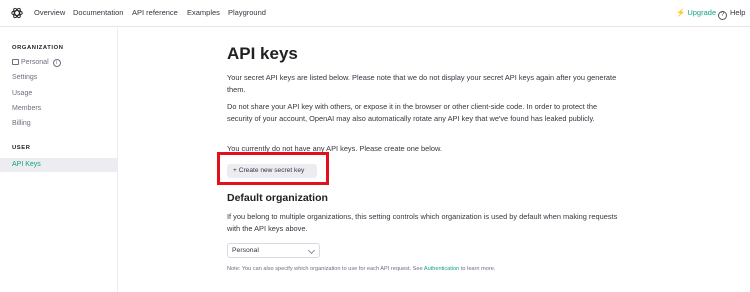 The height and width of the screenshot is (292, 750). Describe the element at coordinates (247, 12) in the screenshot. I see `nav-playground: Playground` at that location.